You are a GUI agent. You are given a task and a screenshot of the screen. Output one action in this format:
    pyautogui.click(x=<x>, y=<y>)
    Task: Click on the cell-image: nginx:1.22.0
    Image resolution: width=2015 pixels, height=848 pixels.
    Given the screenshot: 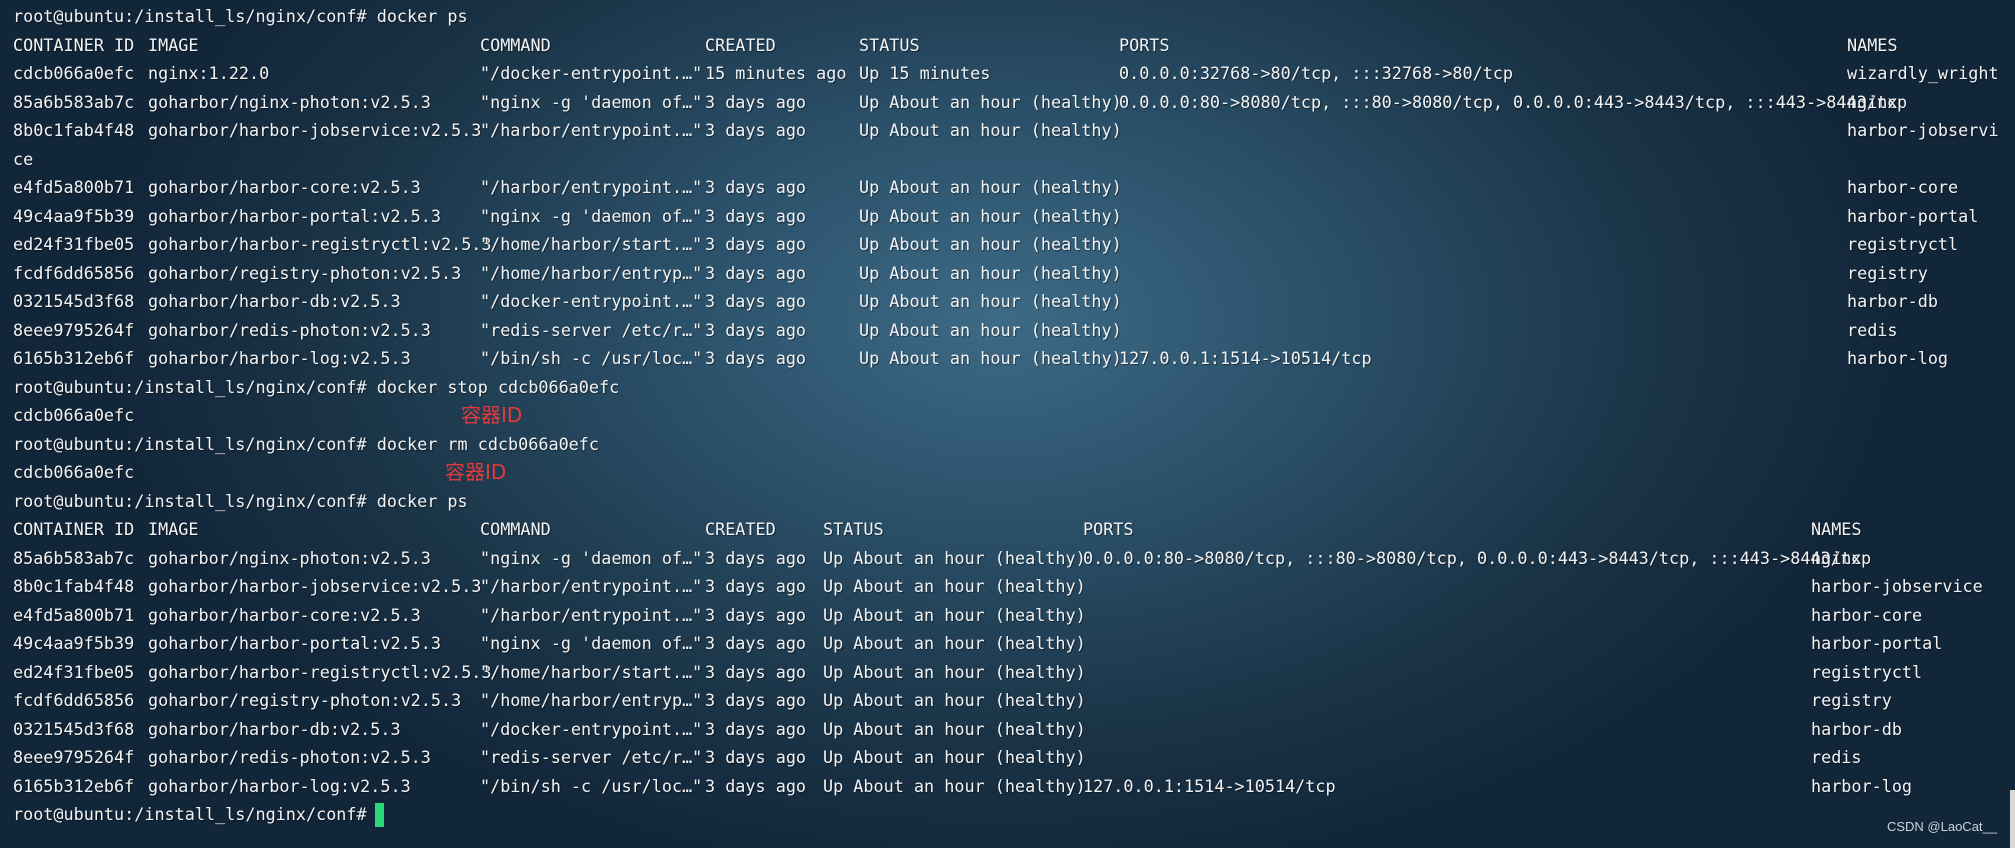 What is the action you would take?
    pyautogui.click(x=209, y=73)
    